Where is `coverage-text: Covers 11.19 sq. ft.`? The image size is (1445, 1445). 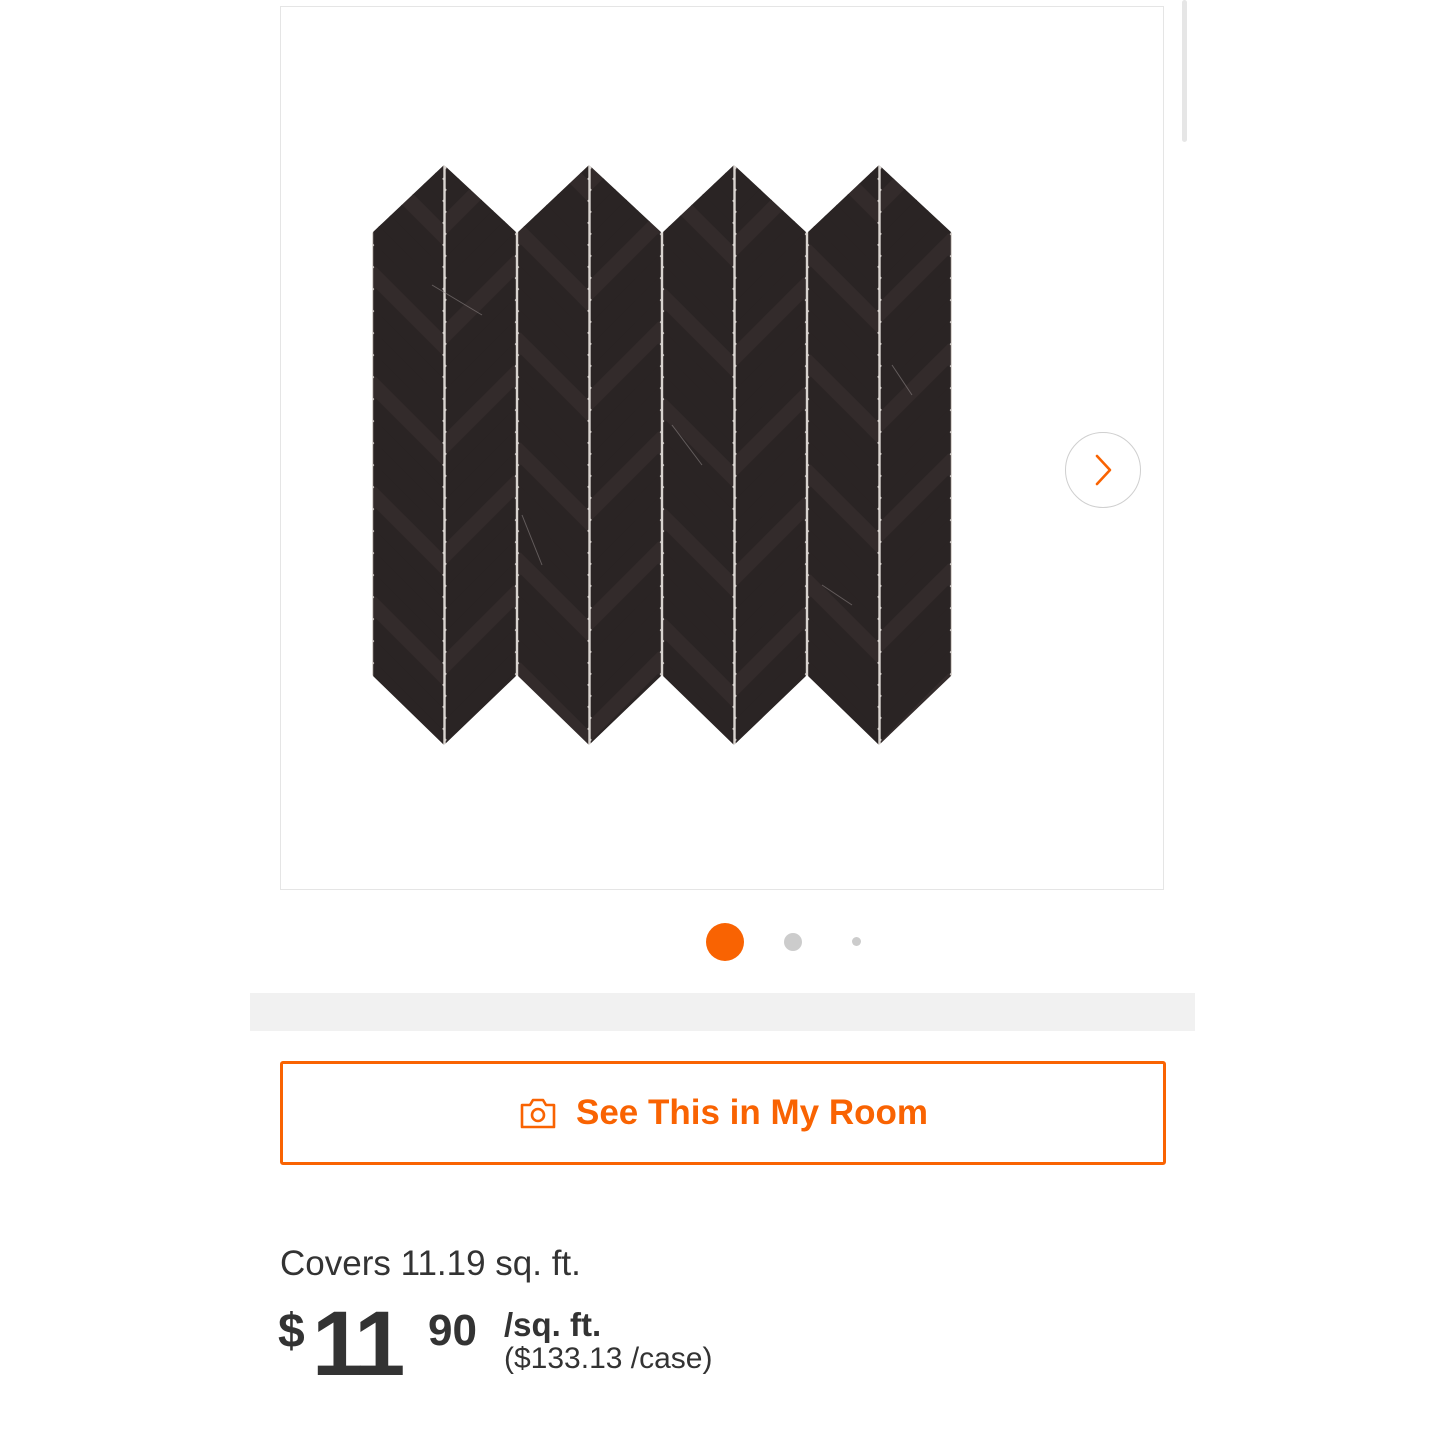 coverage-text: Covers 11.19 sq. ft. is located at coordinates (430, 1263).